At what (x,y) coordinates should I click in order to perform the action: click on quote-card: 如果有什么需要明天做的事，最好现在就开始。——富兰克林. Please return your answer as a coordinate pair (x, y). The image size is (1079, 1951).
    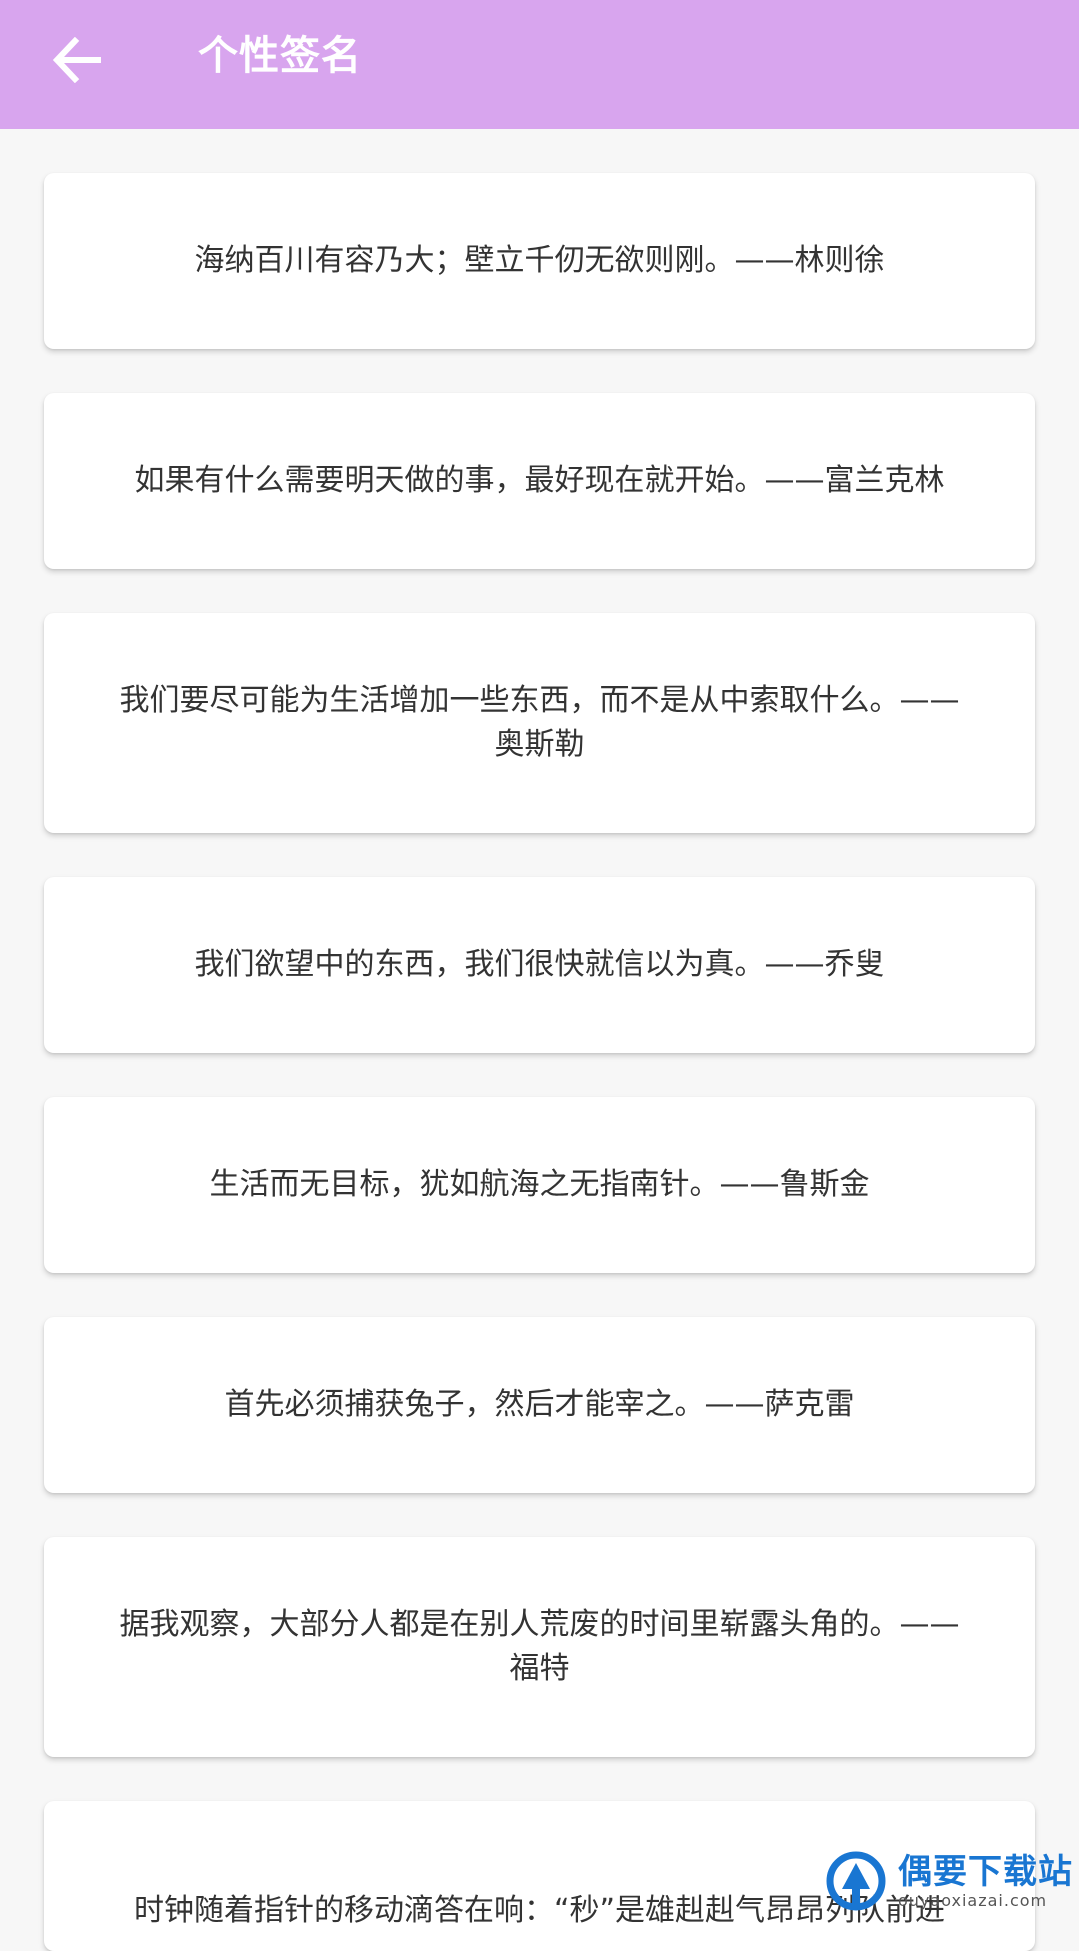
    Looking at the image, I should click on (539, 481).